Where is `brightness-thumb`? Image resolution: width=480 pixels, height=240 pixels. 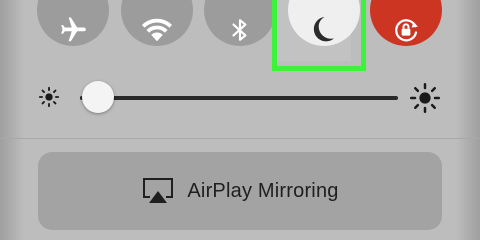 brightness-thumb is located at coordinates (98, 97).